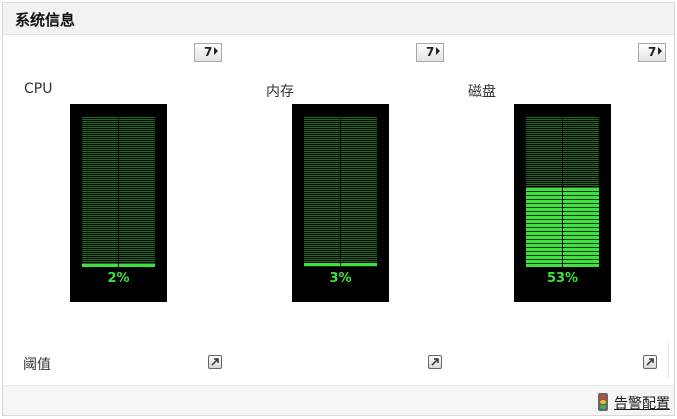  Describe the element at coordinates (482, 92) in the screenshot. I see `disk-label: 磁盘` at that location.